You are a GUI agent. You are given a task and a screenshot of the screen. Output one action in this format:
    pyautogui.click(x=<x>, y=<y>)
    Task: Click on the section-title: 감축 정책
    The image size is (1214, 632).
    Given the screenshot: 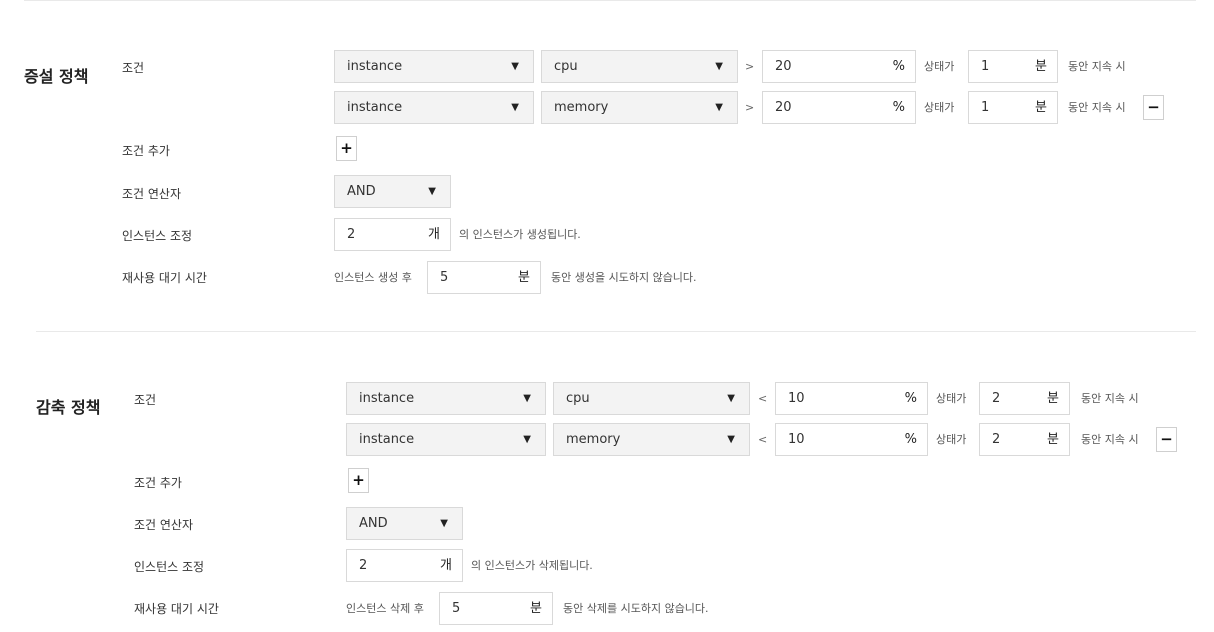 What is the action you would take?
    pyautogui.click(x=68, y=407)
    